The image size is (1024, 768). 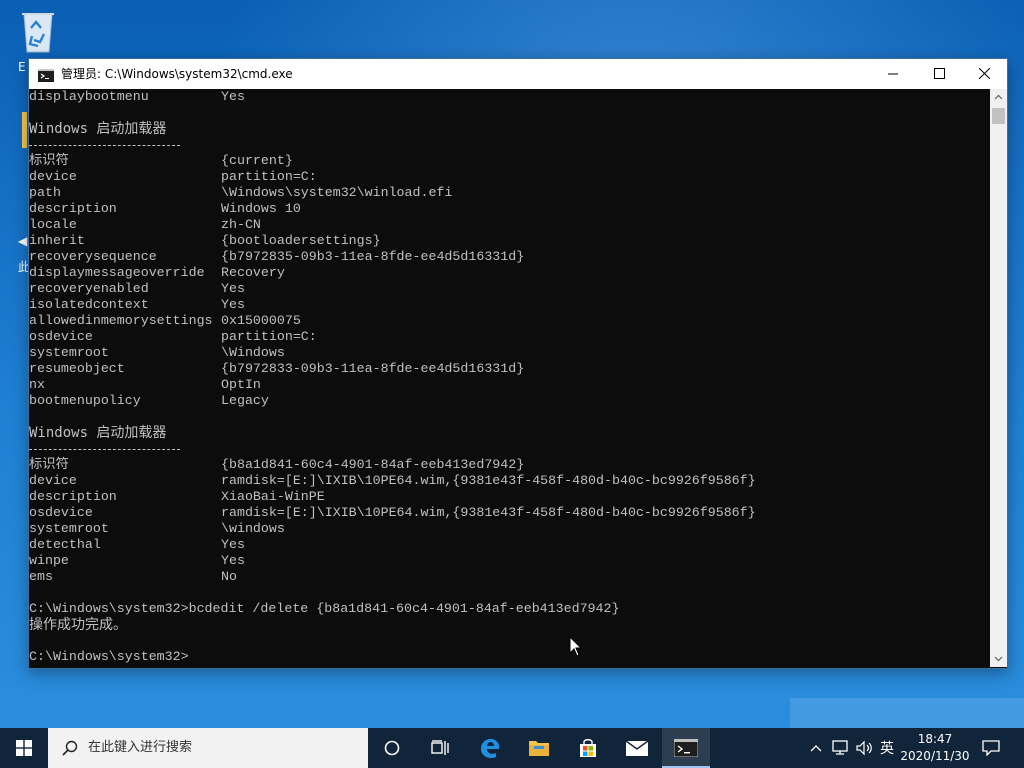 What do you see at coordinates (816, 748) in the screenshot?
I see `show-hidden-icons-button` at bounding box center [816, 748].